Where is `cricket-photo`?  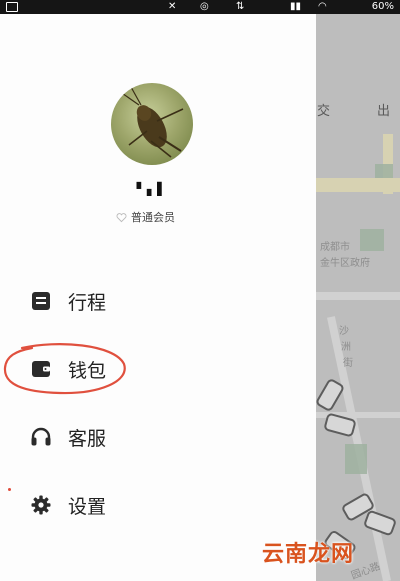
cricket-photo is located at coordinates (151, 122).